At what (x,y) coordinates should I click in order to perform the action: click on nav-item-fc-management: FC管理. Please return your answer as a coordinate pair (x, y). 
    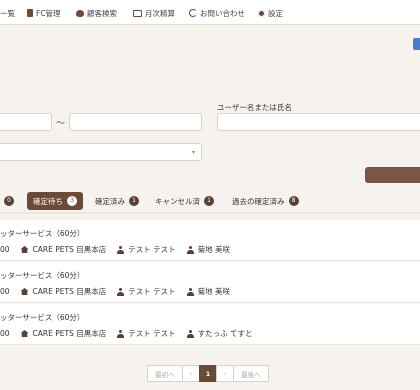
    Looking at the image, I should click on (44, 13).